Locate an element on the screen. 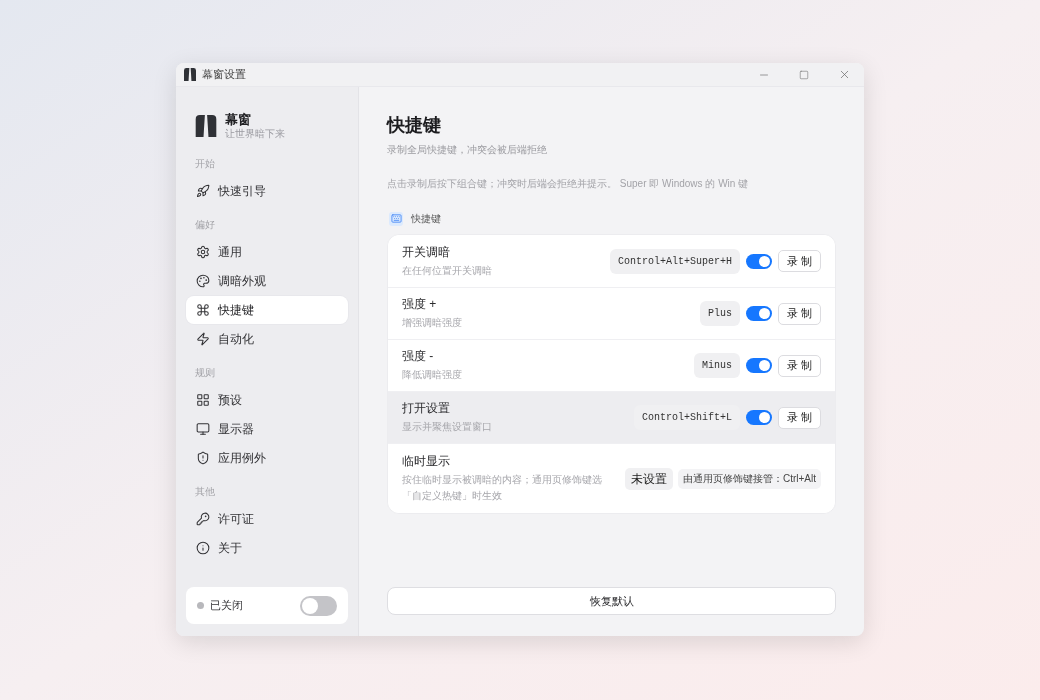  shortcut-keys: Minus is located at coordinates (716, 365).